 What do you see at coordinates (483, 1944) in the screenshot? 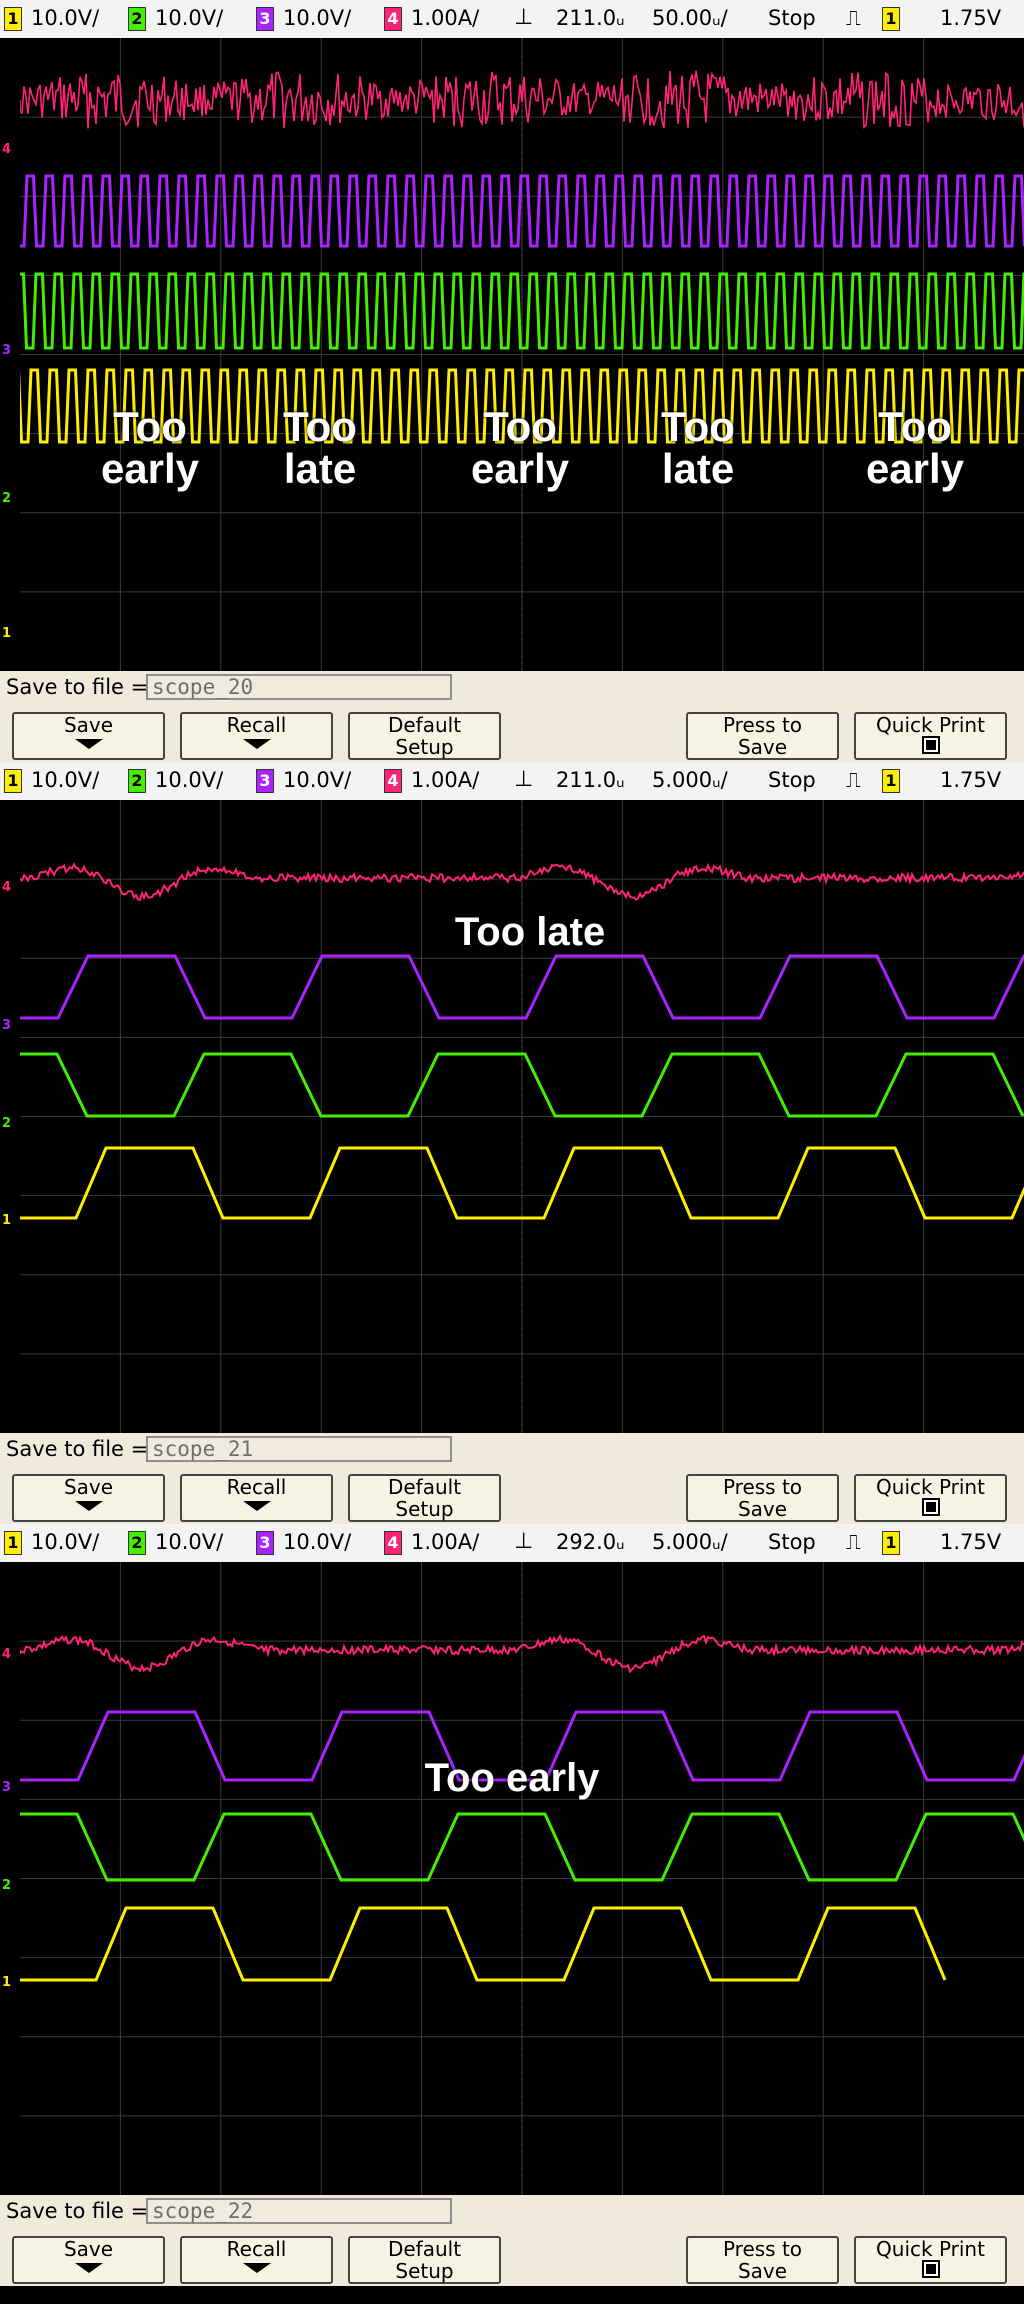
I see `ch1-trace` at bounding box center [483, 1944].